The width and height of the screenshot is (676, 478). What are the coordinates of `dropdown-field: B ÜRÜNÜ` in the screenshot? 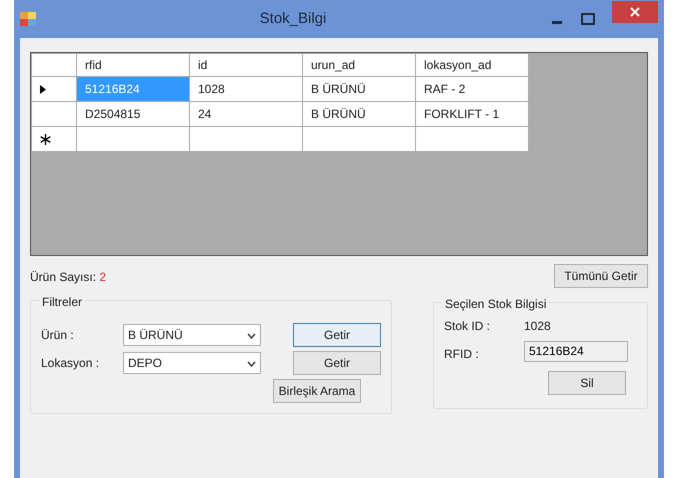 It's located at (192, 335).